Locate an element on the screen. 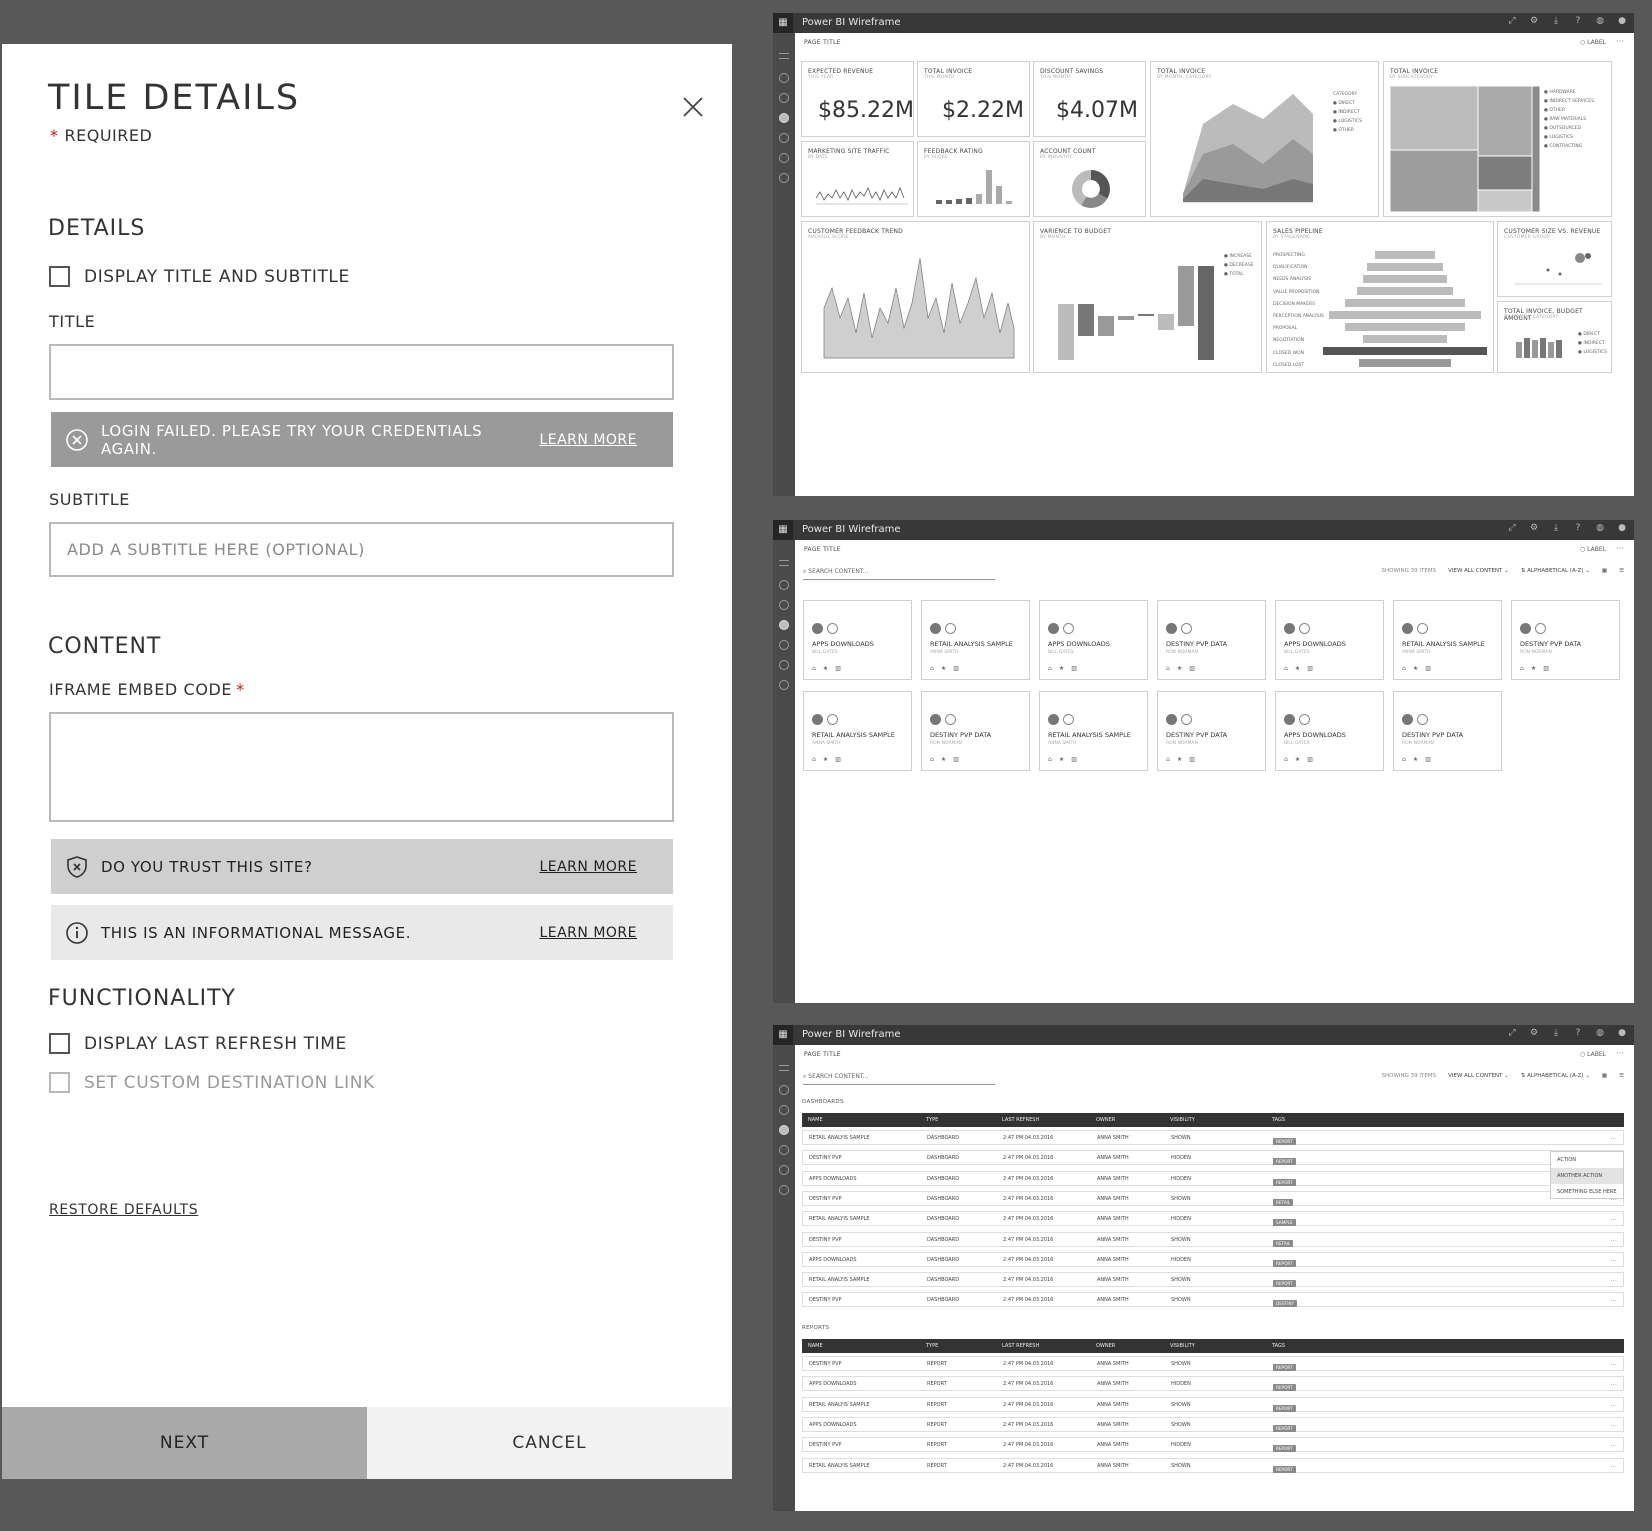 This screenshot has width=1652, height=1531. help-icon: ? is located at coordinates (1578, 1033).